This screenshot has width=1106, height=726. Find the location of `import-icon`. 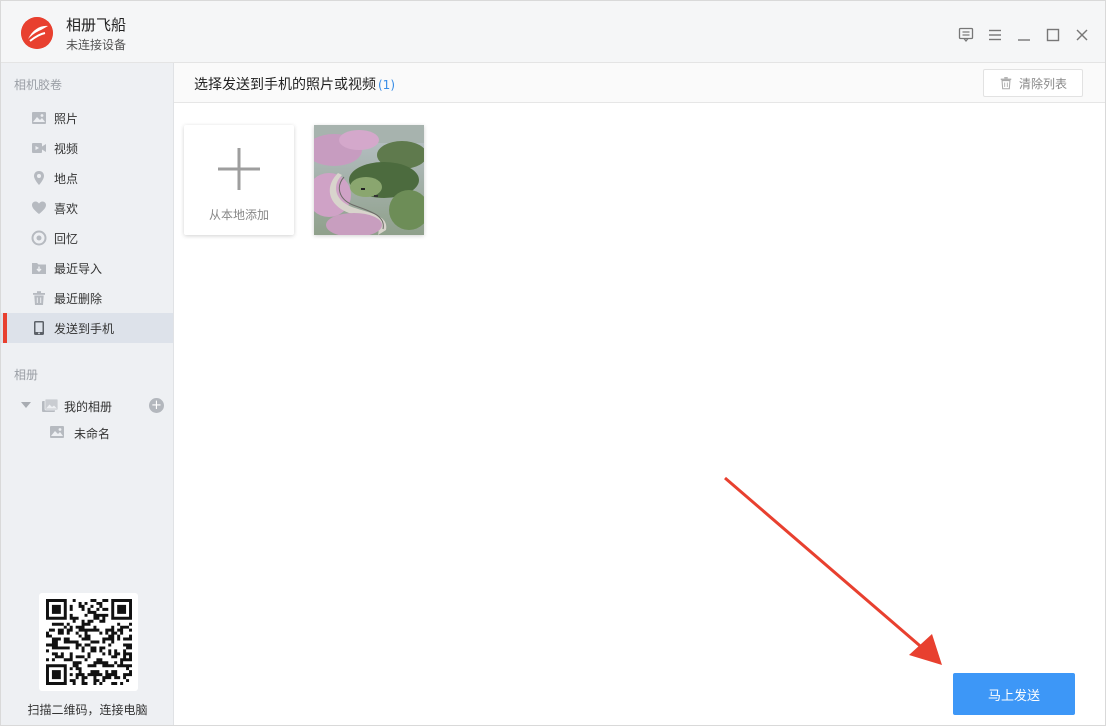

import-icon is located at coordinates (39, 268).